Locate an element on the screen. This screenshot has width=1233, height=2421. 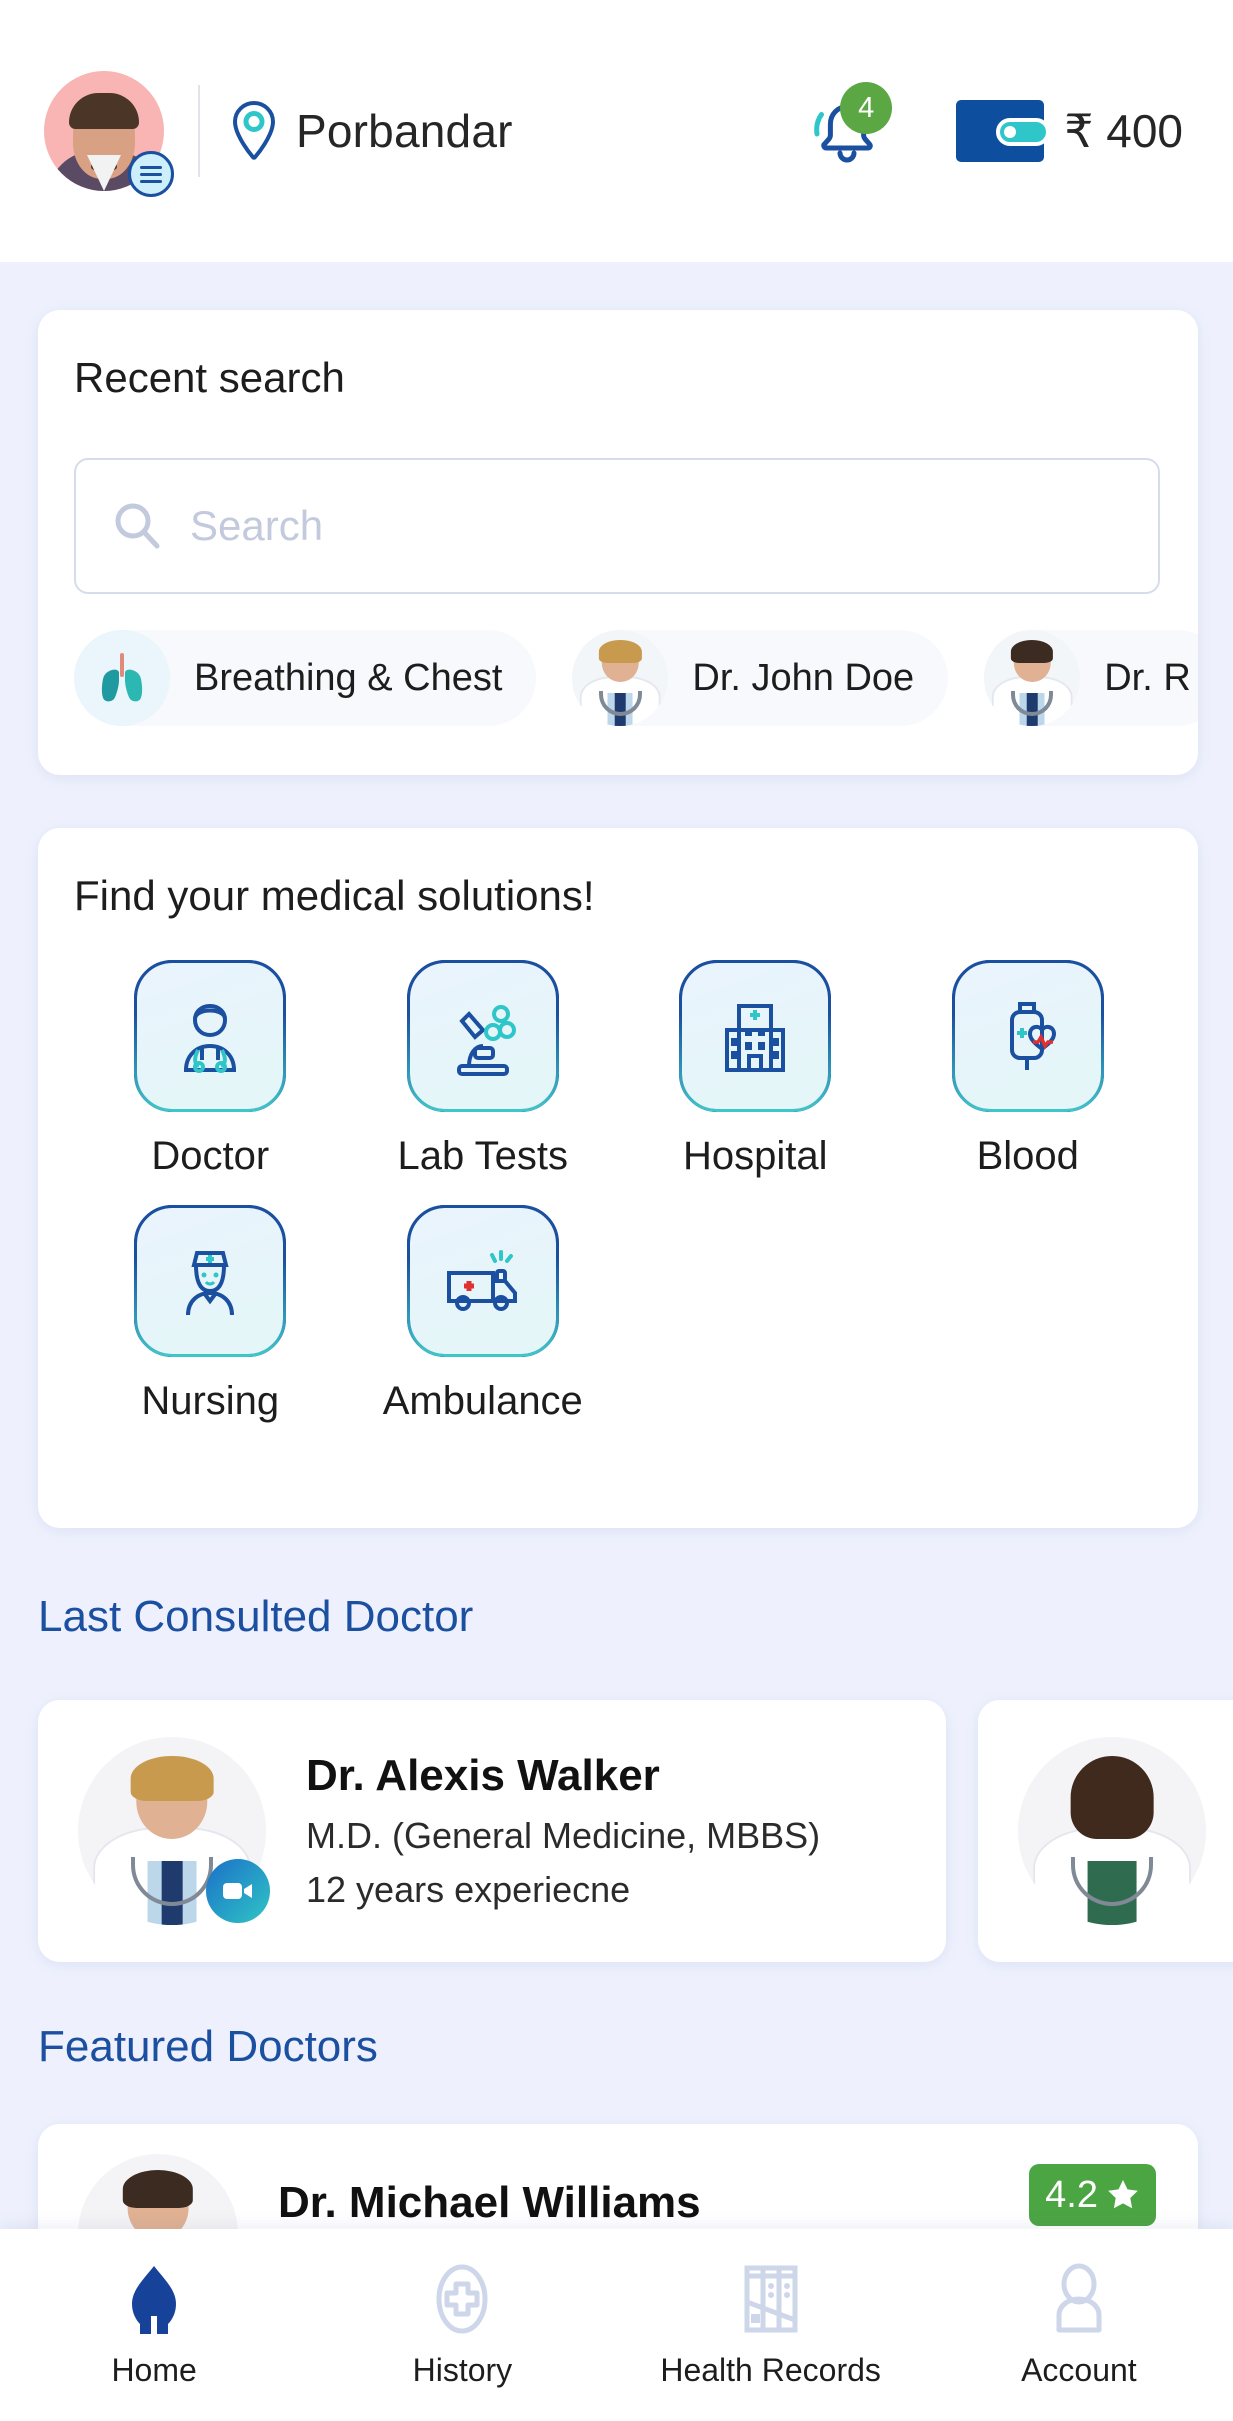
history-cross-icon is located at coordinates (462, 2298).